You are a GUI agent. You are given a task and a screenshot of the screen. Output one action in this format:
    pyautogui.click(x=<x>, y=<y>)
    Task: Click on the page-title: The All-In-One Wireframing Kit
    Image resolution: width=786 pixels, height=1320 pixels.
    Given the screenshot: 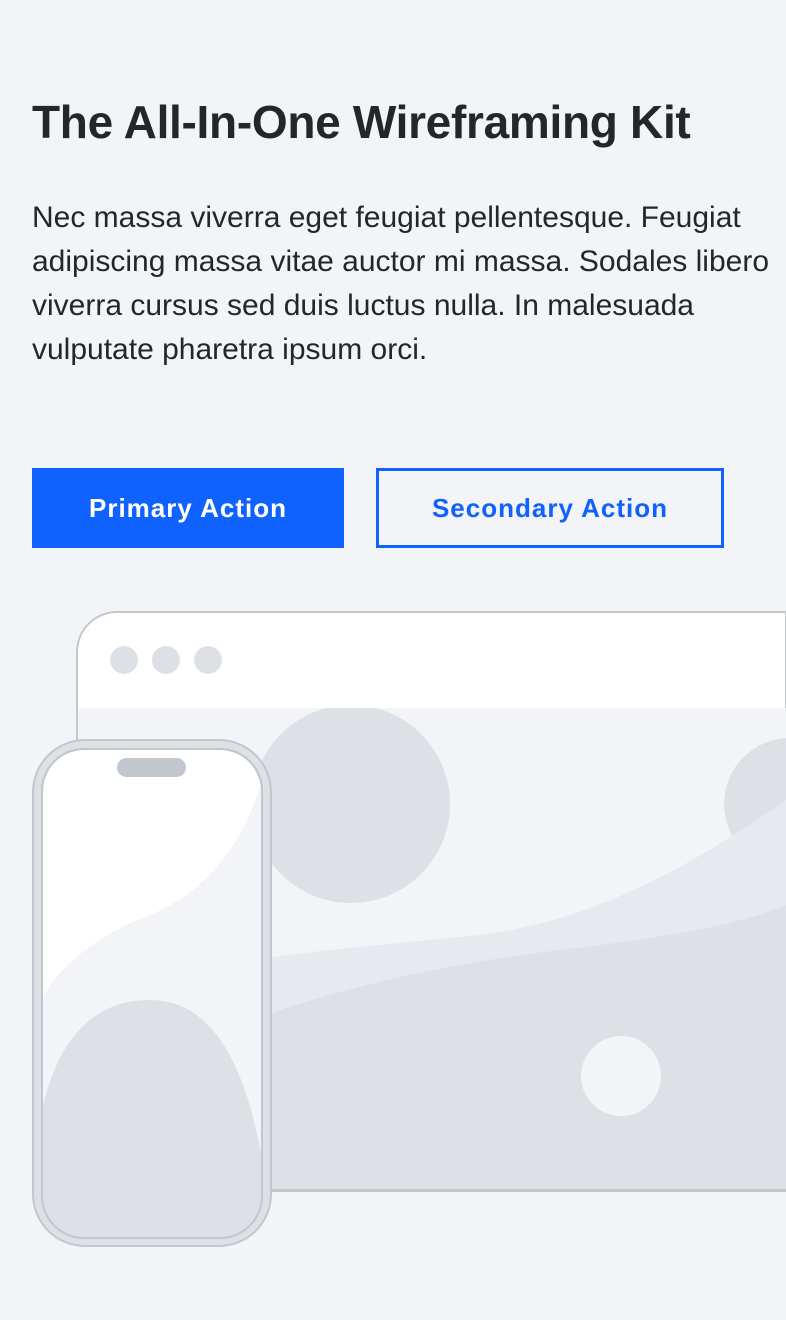 What is the action you would take?
    pyautogui.click(x=361, y=122)
    